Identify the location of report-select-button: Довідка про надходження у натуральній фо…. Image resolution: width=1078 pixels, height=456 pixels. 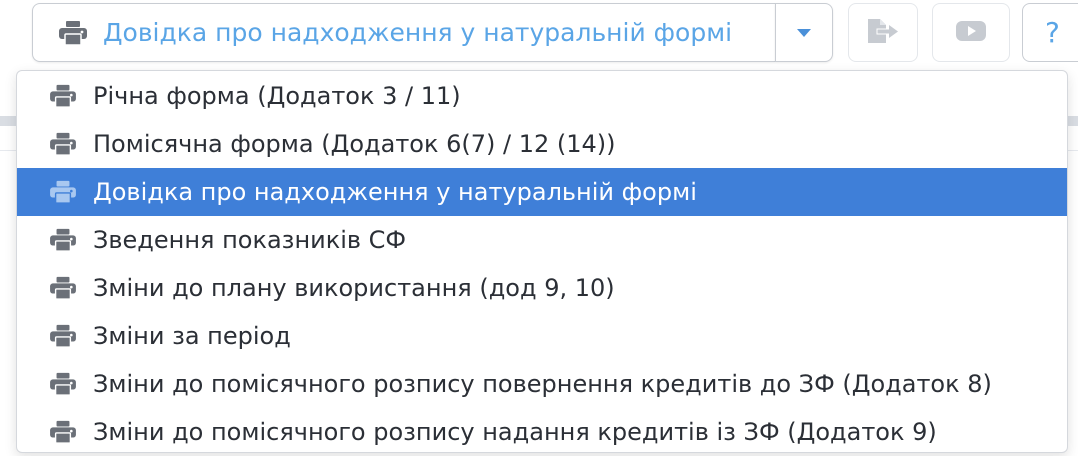
(403, 32).